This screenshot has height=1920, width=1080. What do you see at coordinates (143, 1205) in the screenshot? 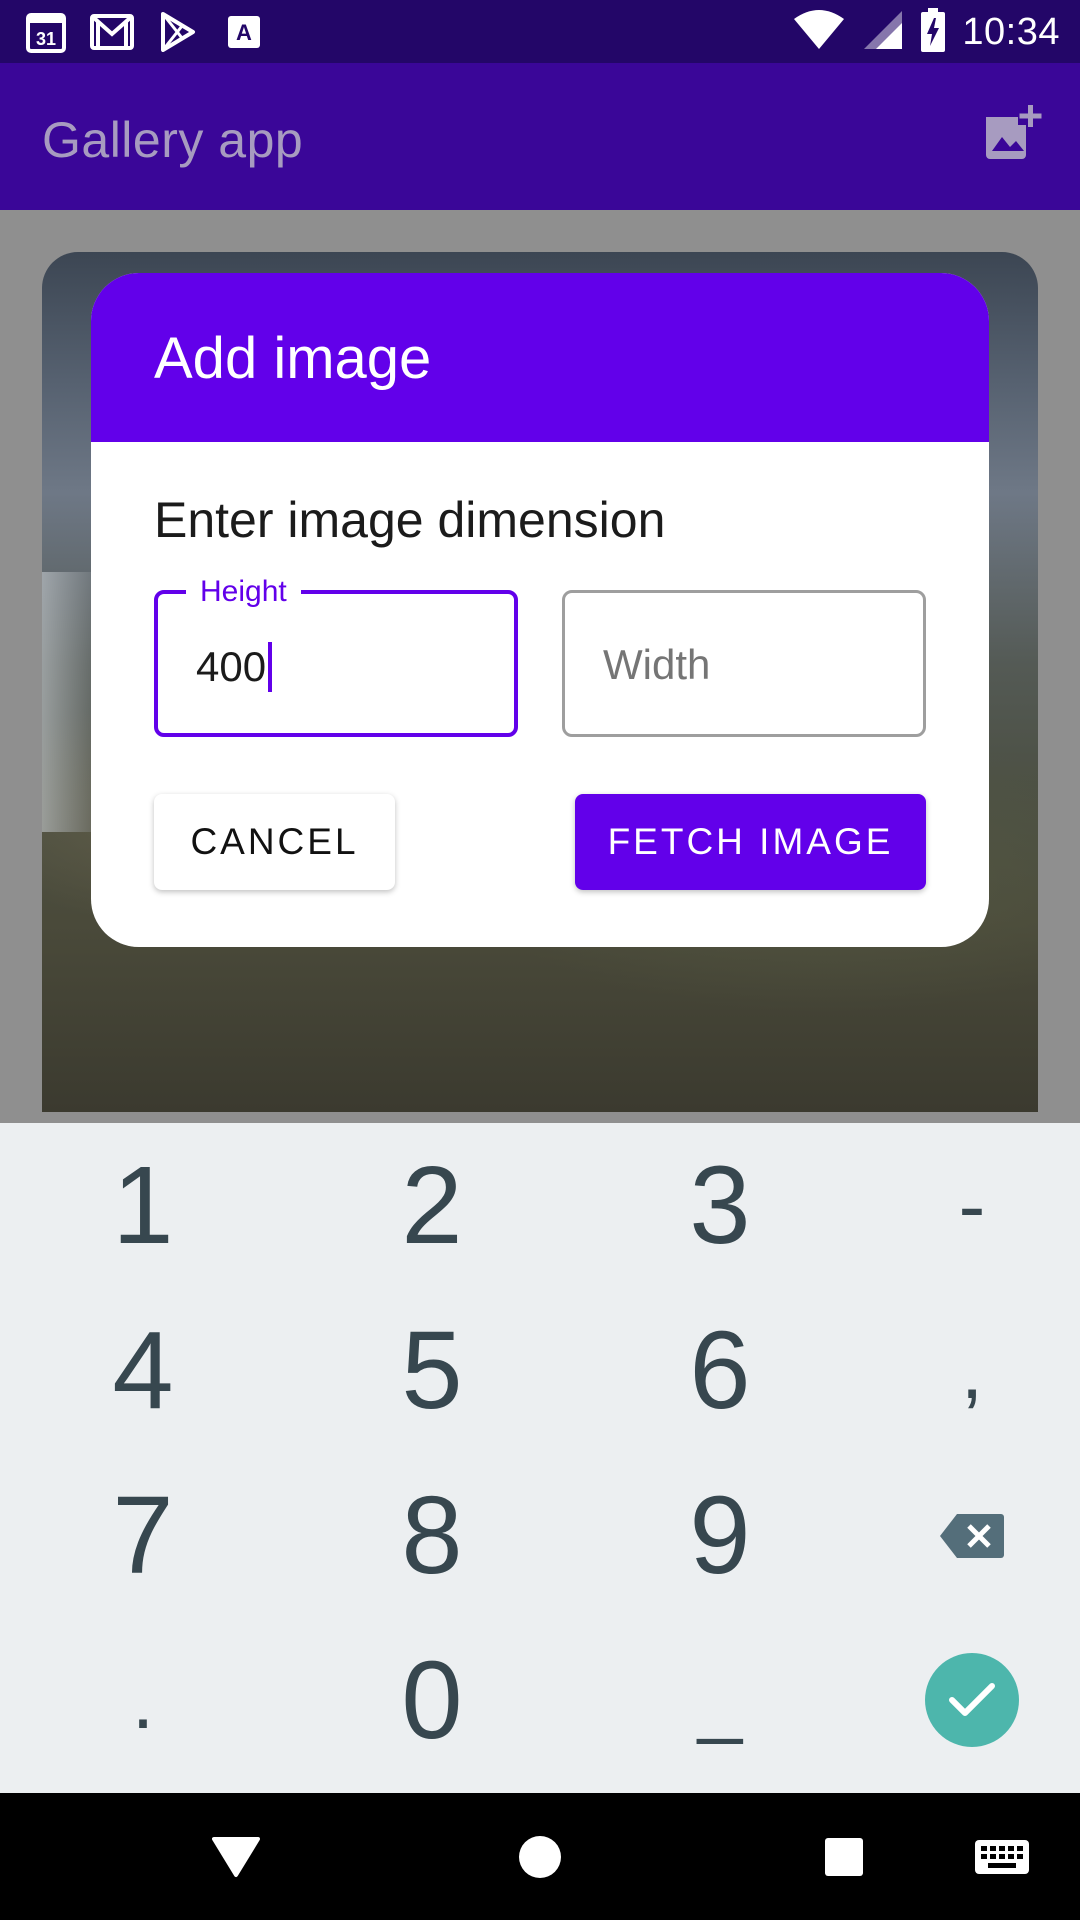
I see `key-1: 1` at bounding box center [143, 1205].